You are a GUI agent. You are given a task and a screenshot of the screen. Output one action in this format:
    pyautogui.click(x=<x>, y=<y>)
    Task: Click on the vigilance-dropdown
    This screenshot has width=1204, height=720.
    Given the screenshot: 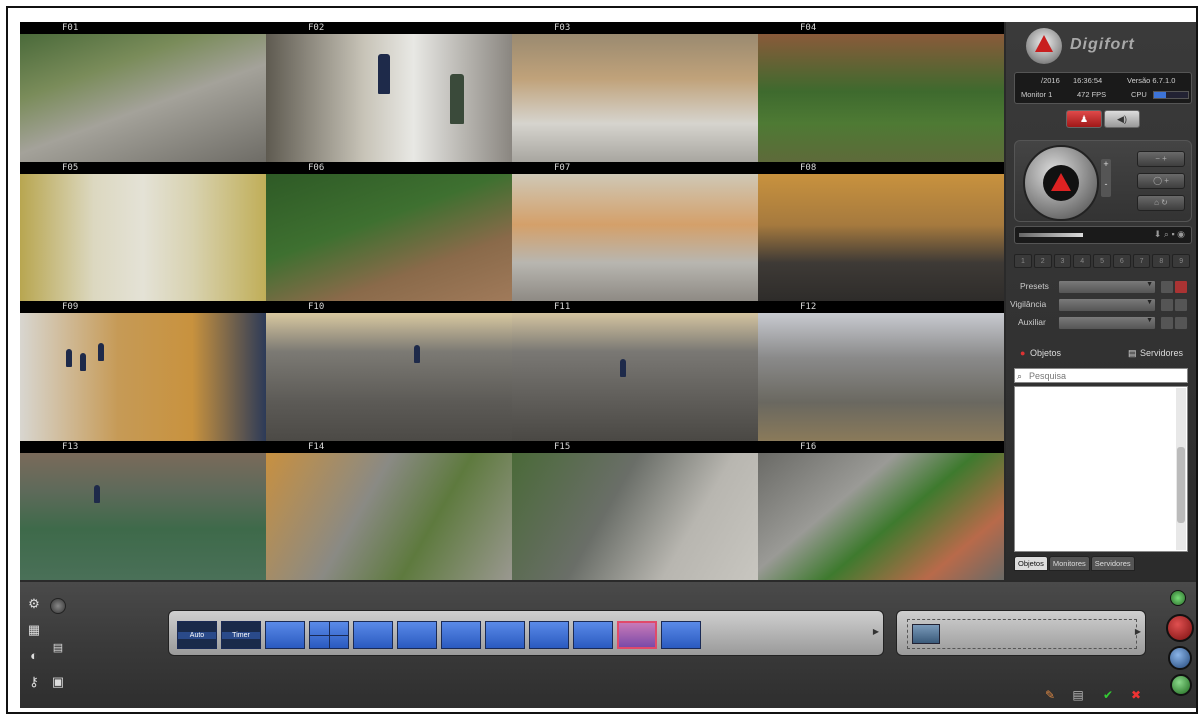 What is the action you would take?
    pyautogui.click(x=1107, y=305)
    